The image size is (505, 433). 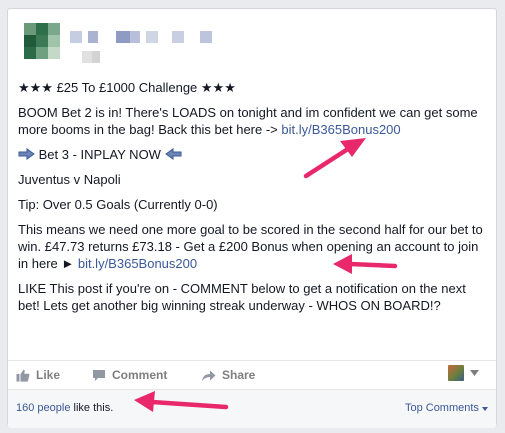 What do you see at coordinates (38, 375) in the screenshot?
I see `like-button: Like` at bounding box center [38, 375].